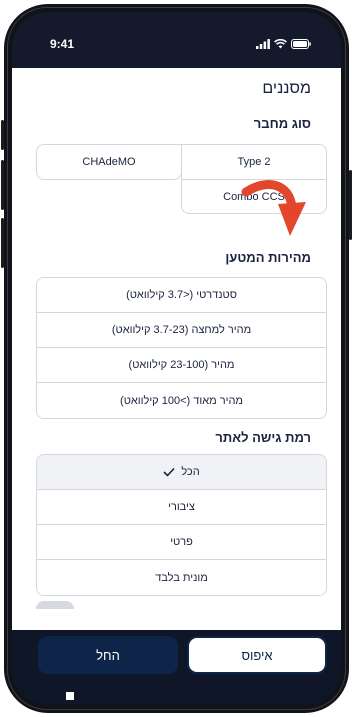 The image size is (353, 717). I want to click on access-option-label: הכל, so click(190, 472).